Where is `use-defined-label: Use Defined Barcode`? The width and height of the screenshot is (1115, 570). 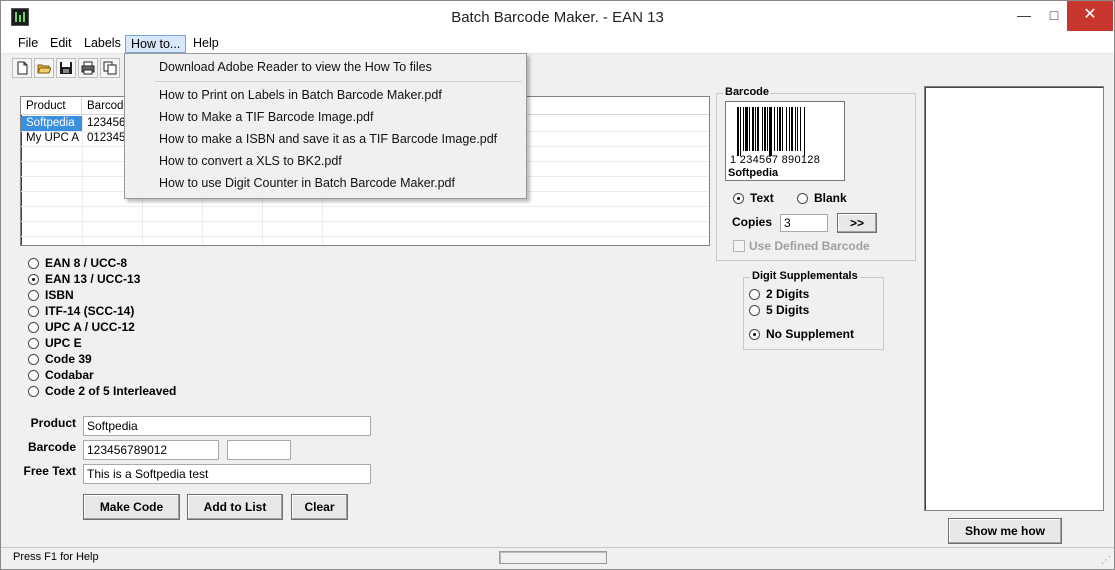 use-defined-label: Use Defined Barcode is located at coordinates (809, 246).